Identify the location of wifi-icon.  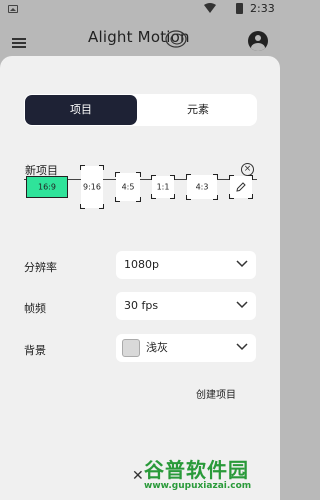
(210, 8).